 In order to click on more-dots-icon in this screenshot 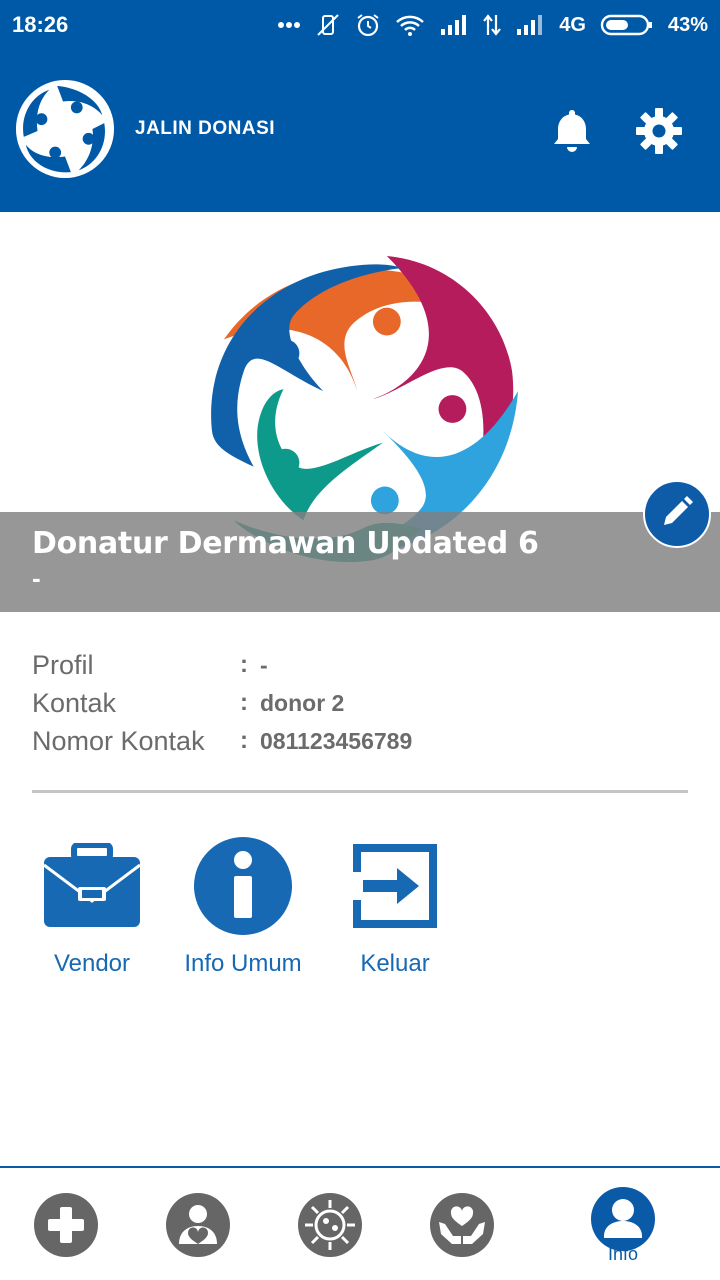, I will do `click(289, 25)`.